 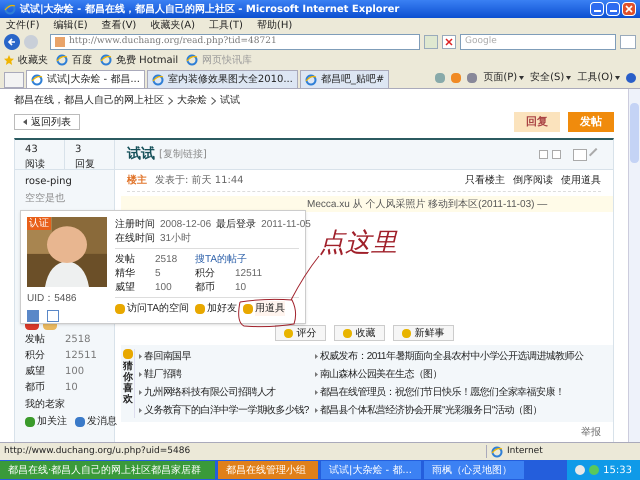 What do you see at coordinates (537, 122) in the screenshot?
I see `reply-button: 回复` at bounding box center [537, 122].